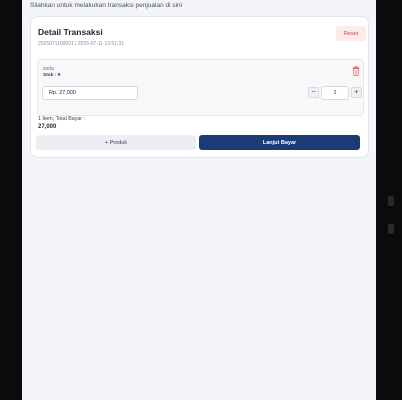 This screenshot has width=402, height=400. I want to click on continue-payment-button: Lanjut Bayar, so click(279, 142).